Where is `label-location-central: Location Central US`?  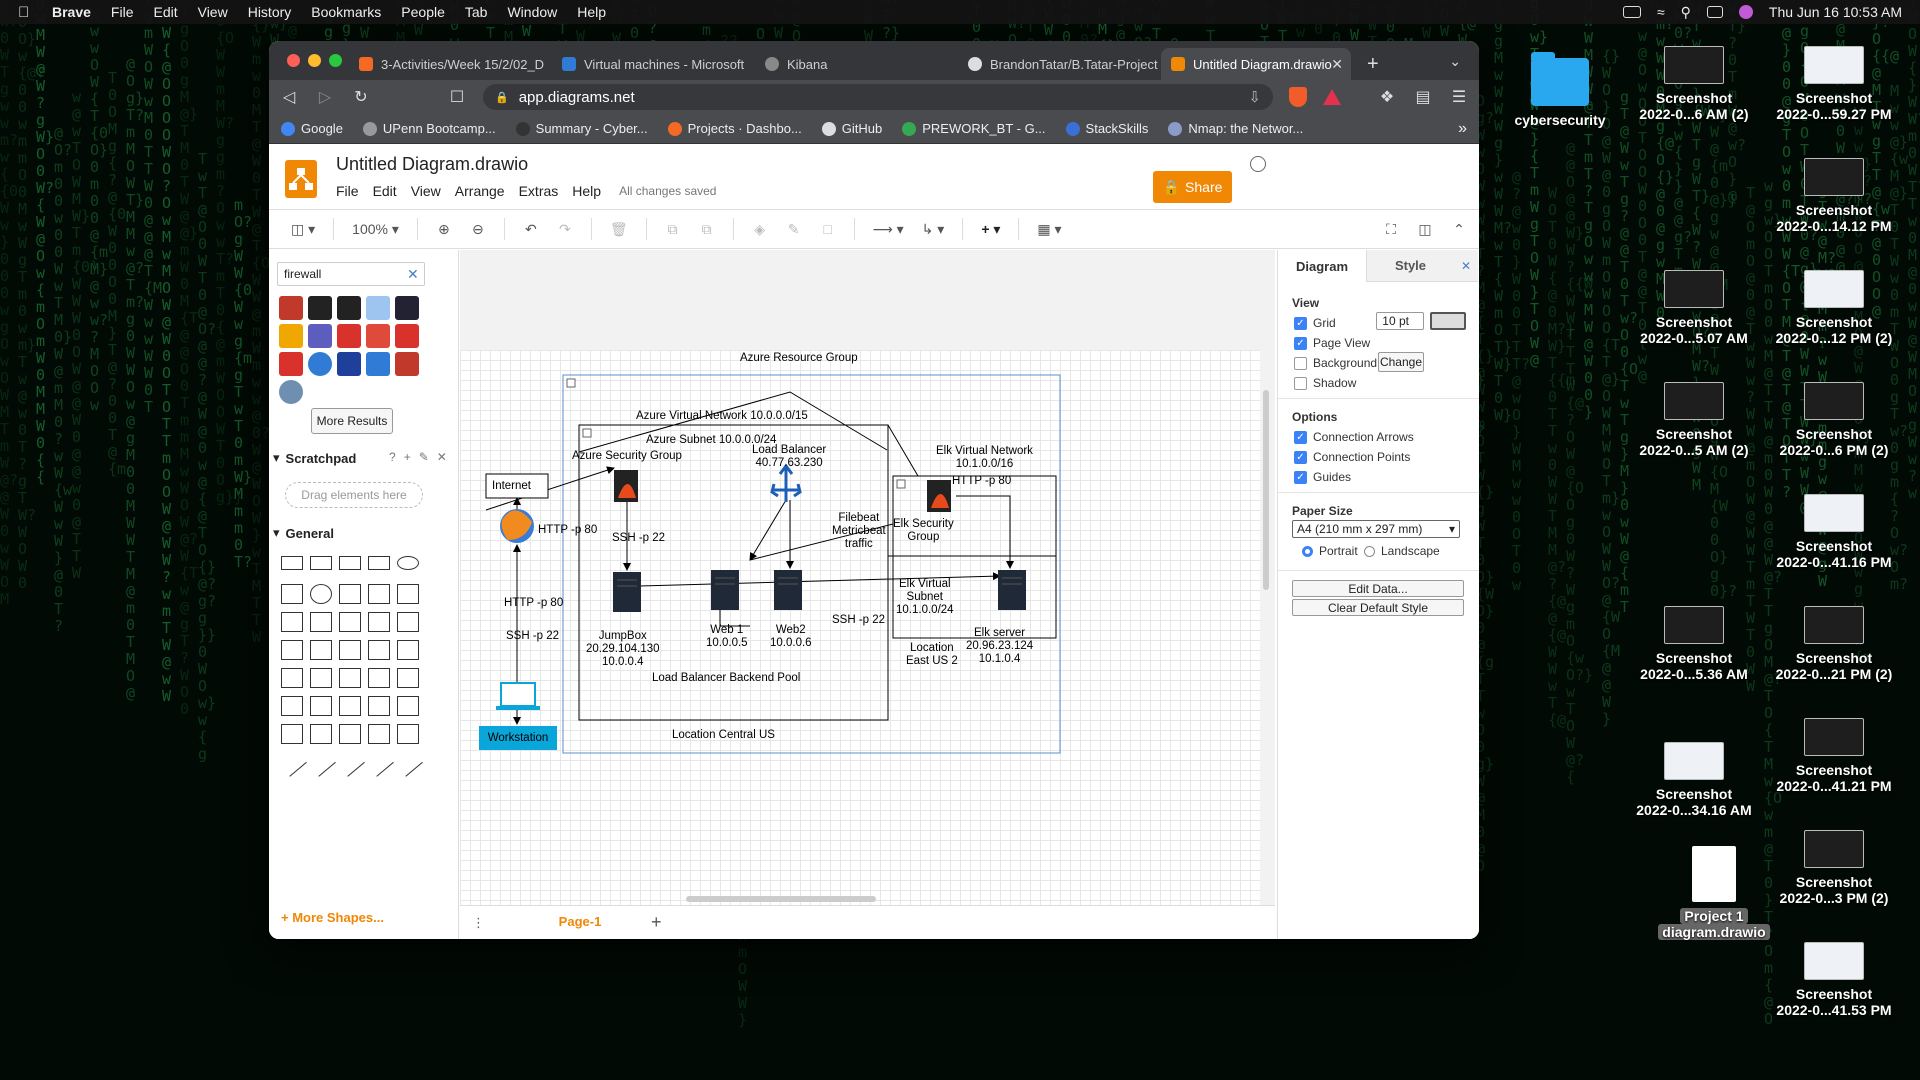 label-location-central: Location Central US is located at coordinates (723, 735).